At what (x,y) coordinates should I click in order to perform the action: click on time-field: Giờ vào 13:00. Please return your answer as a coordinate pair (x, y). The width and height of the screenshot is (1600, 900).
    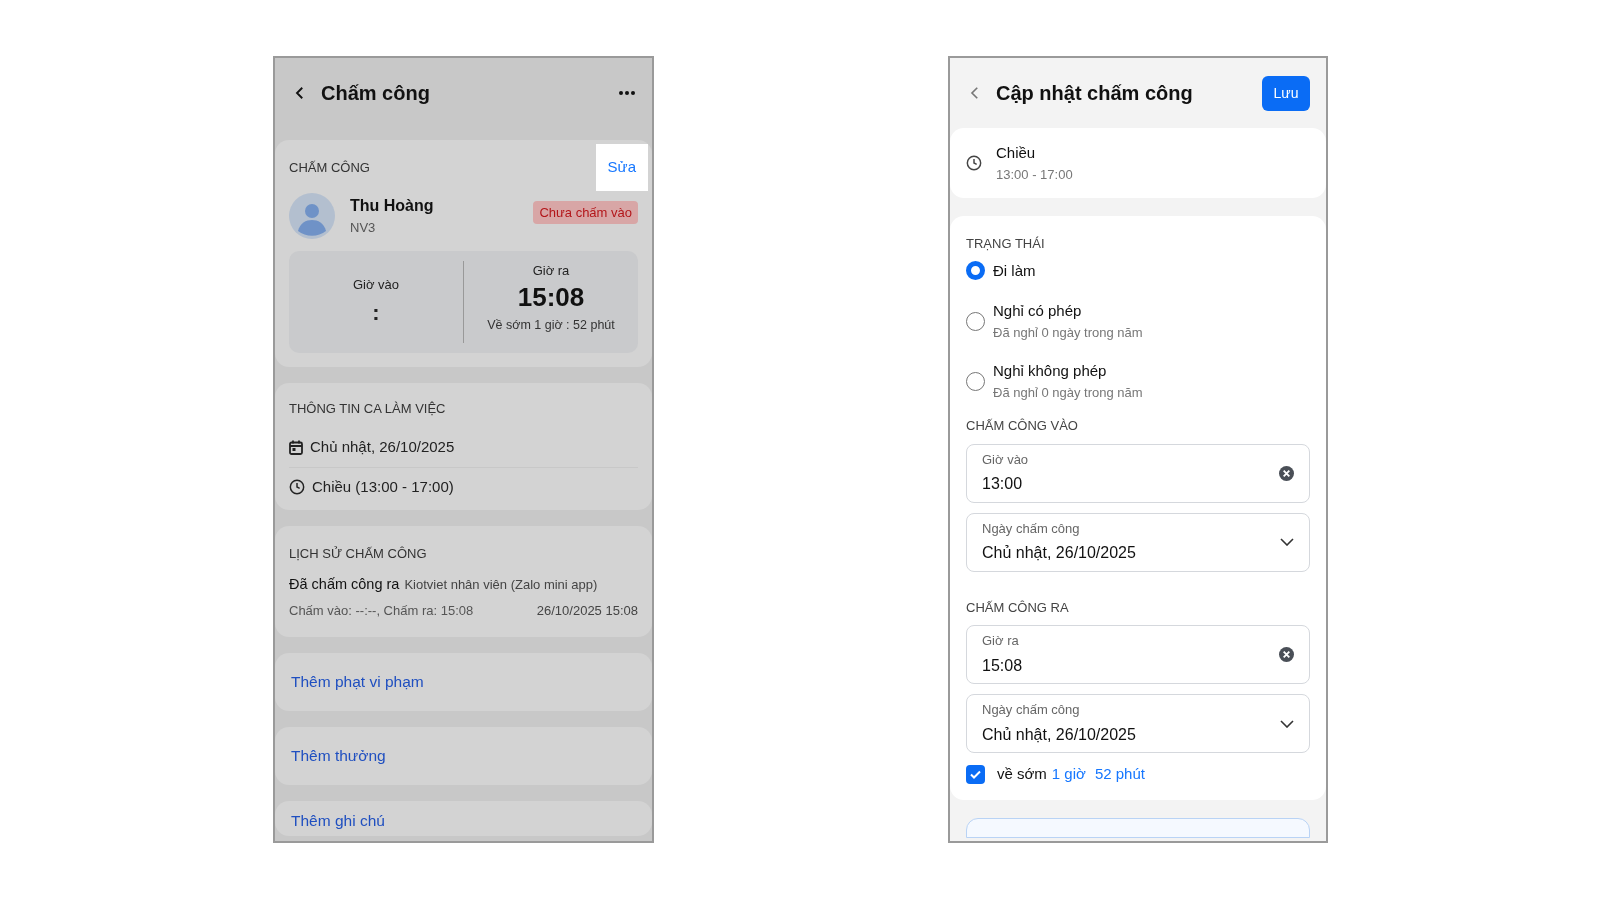
    Looking at the image, I should click on (1138, 473).